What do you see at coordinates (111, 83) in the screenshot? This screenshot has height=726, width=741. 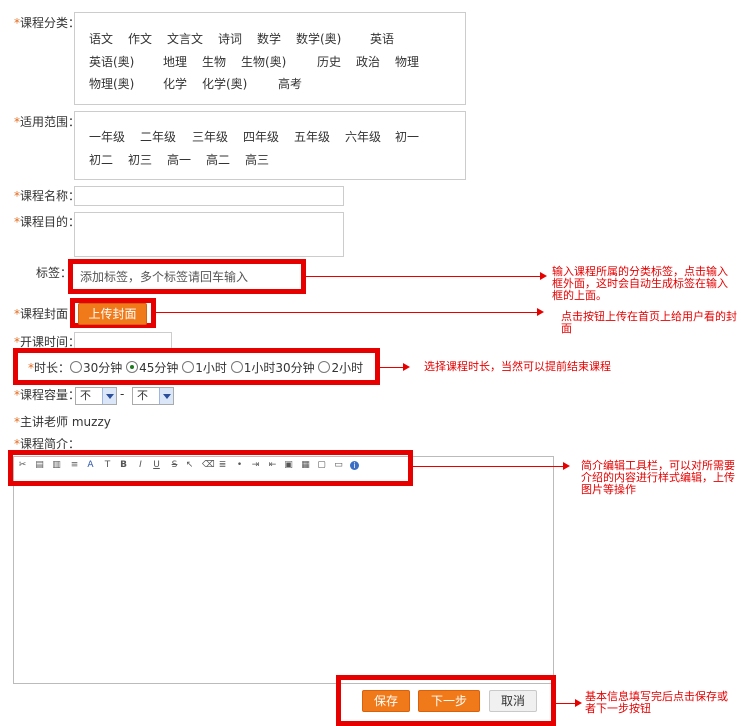 I see `category-option: 物理(奥)` at bounding box center [111, 83].